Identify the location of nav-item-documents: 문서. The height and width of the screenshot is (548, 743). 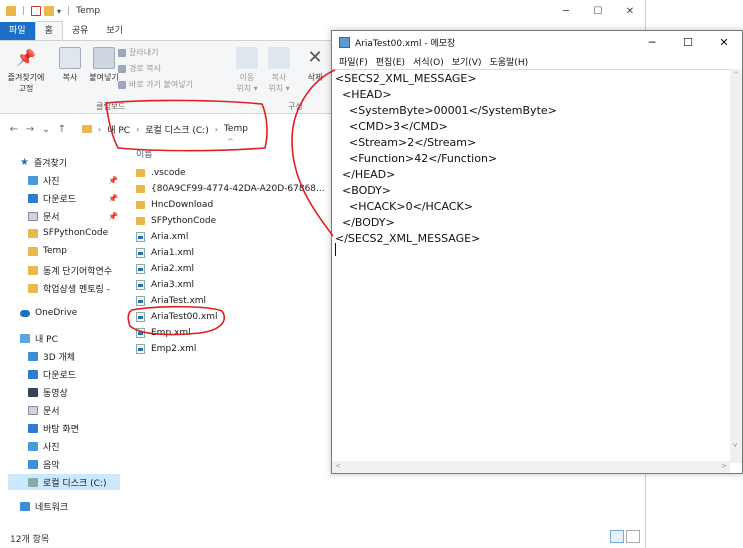
(44, 216).